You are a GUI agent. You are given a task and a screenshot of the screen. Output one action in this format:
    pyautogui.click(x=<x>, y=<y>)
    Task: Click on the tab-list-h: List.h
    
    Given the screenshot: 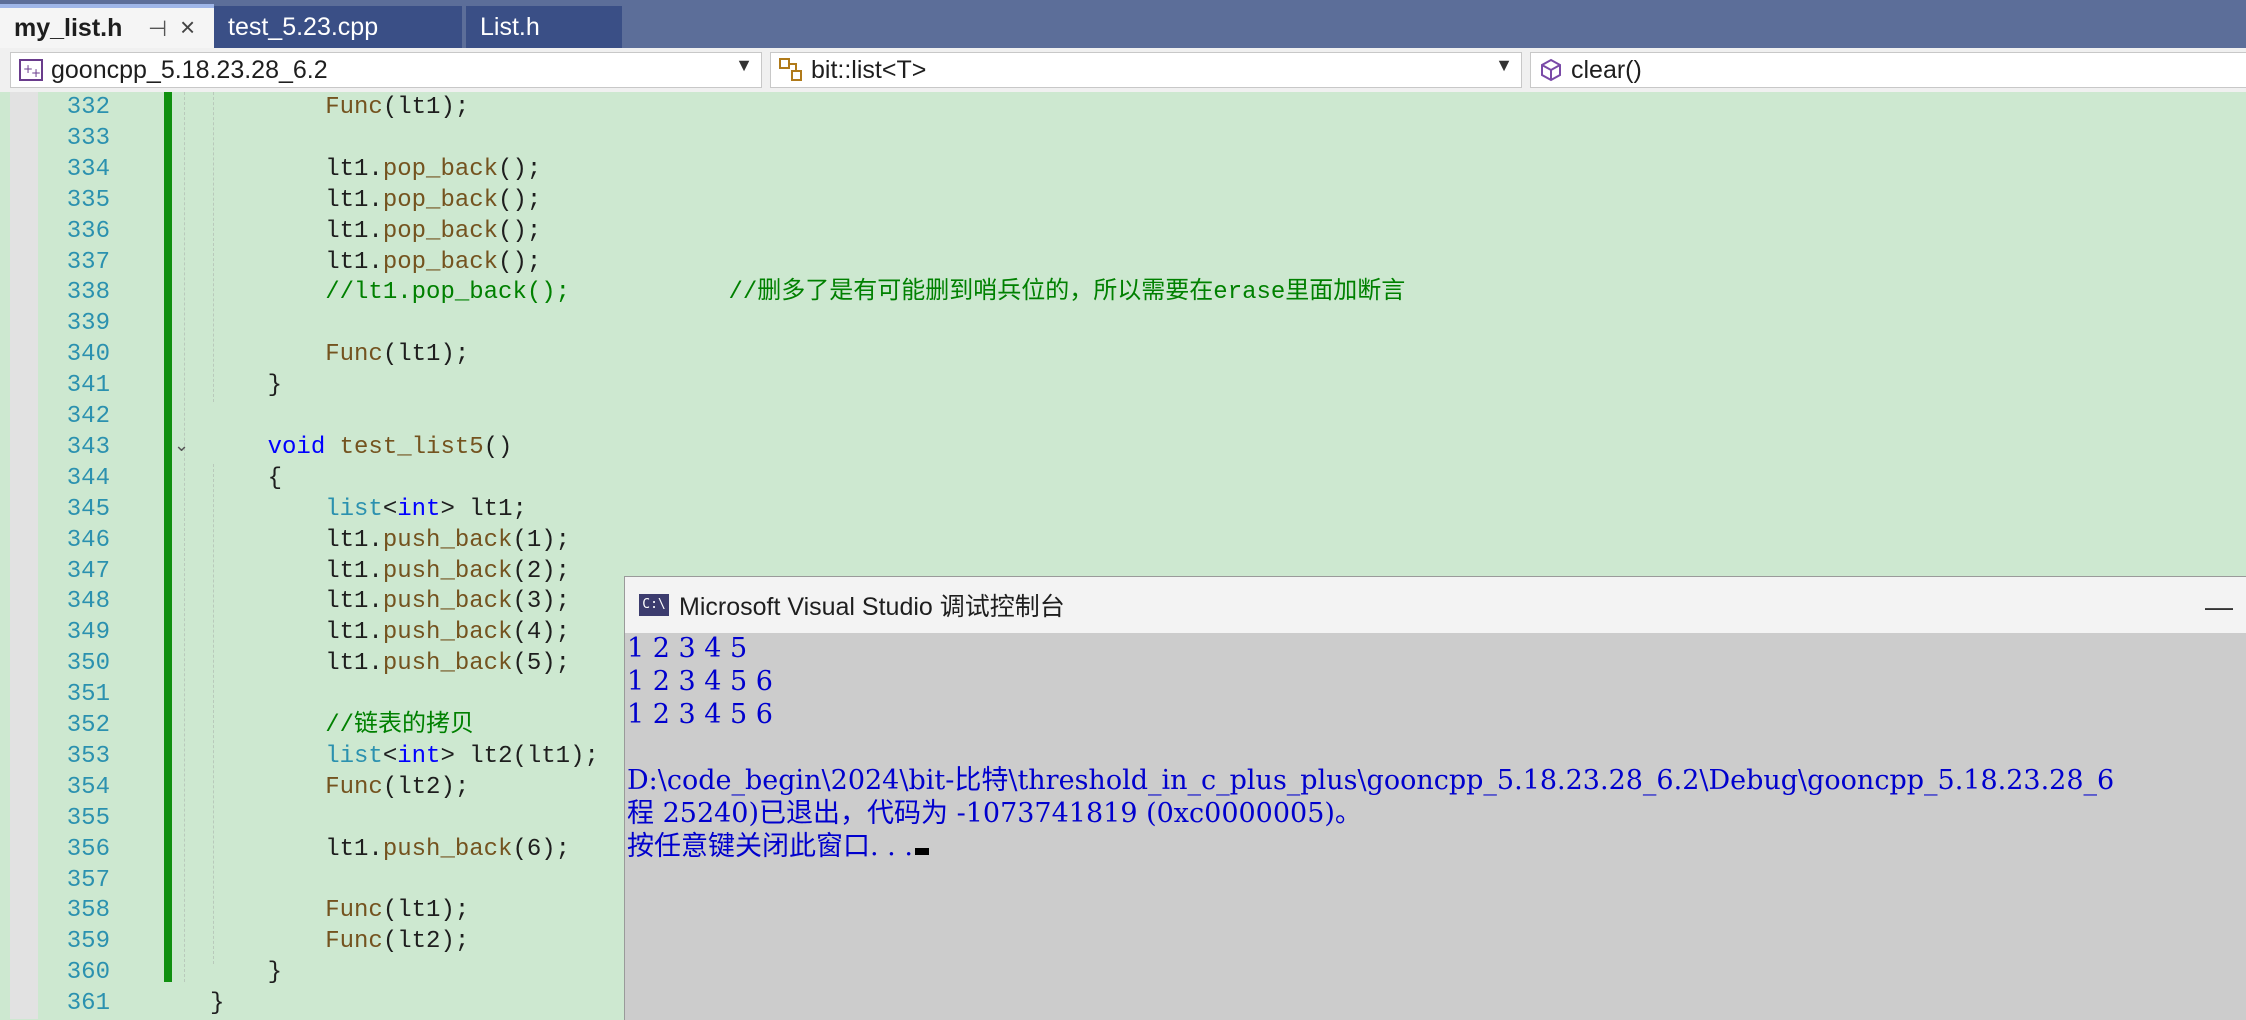 What is the action you would take?
    pyautogui.click(x=544, y=27)
    